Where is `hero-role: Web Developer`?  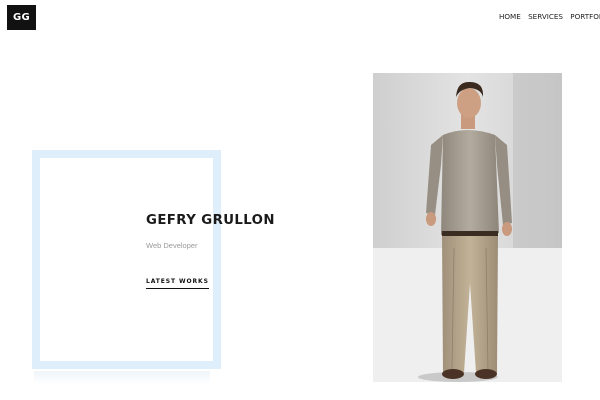 hero-role: Web Developer is located at coordinates (172, 245).